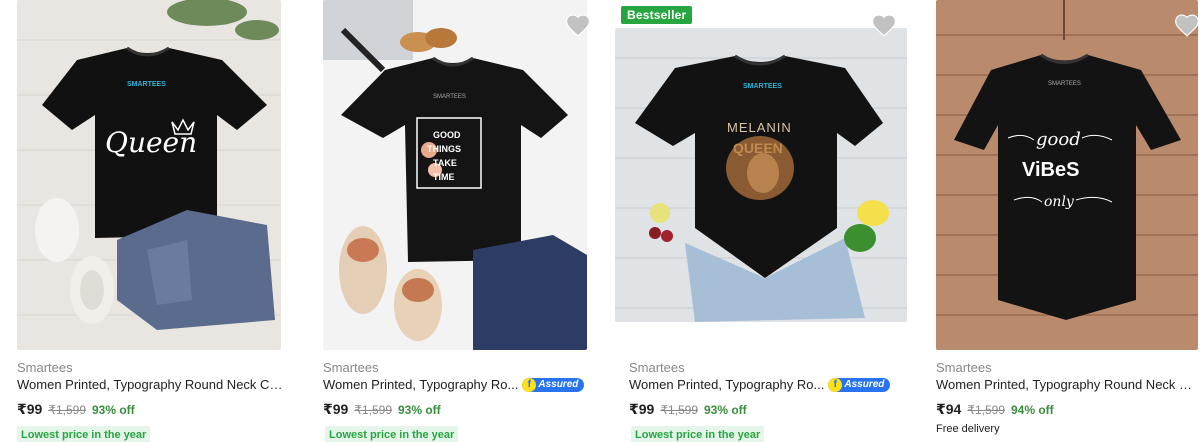  What do you see at coordinates (1058, 139) in the screenshot?
I see `print-line-1: good` at bounding box center [1058, 139].